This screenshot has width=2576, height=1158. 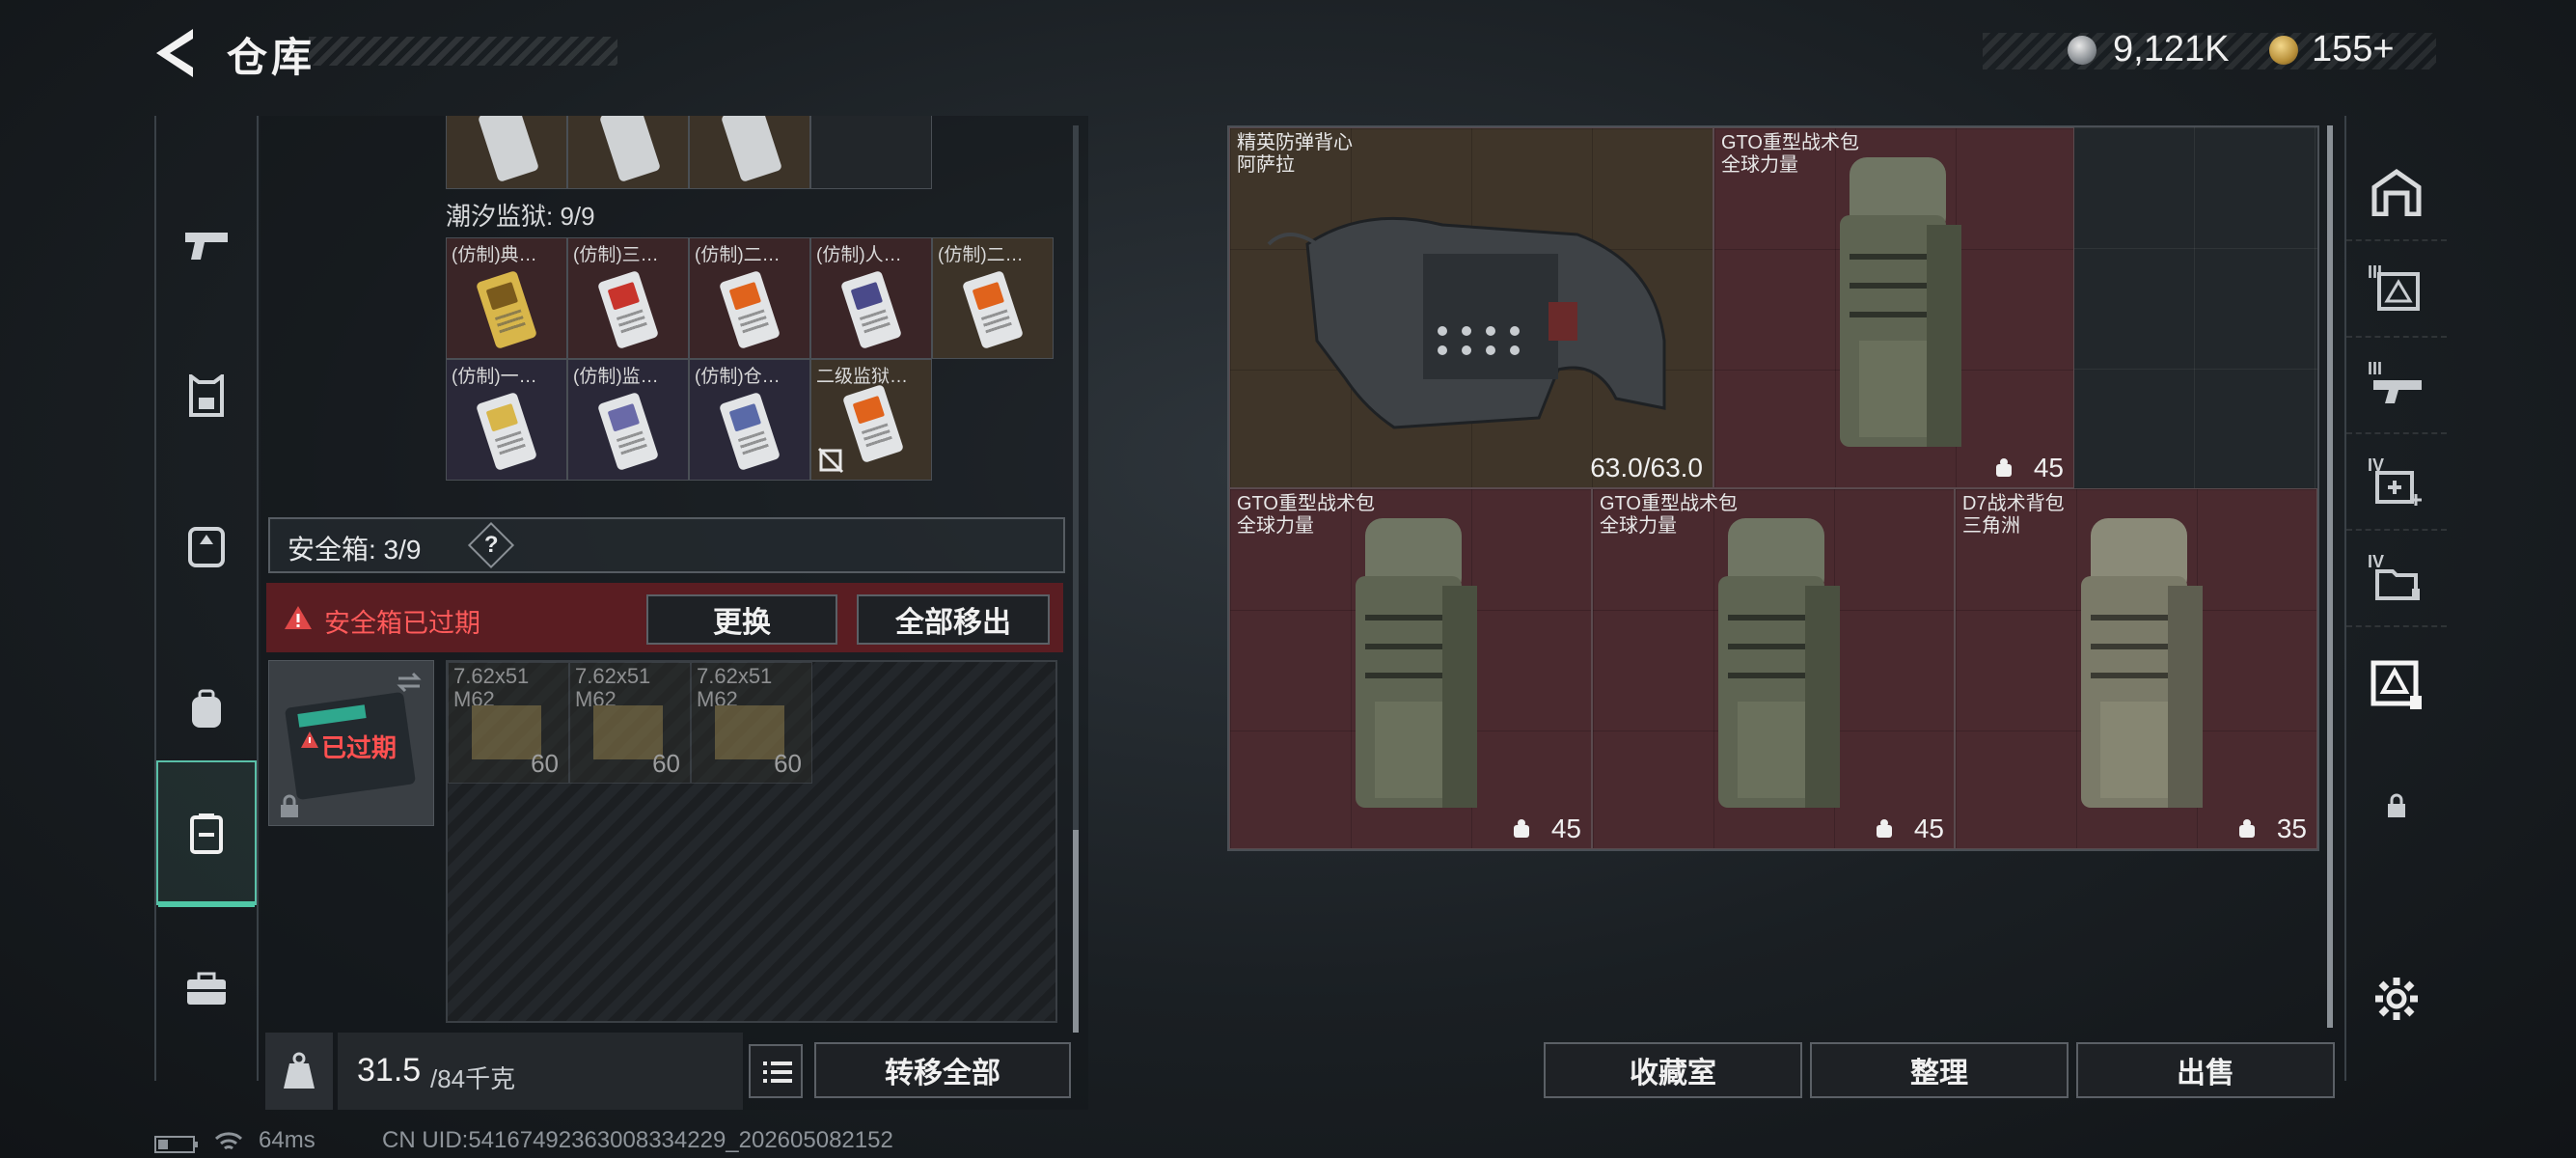 I want to click on no-insure-icon, so click(x=830, y=460).